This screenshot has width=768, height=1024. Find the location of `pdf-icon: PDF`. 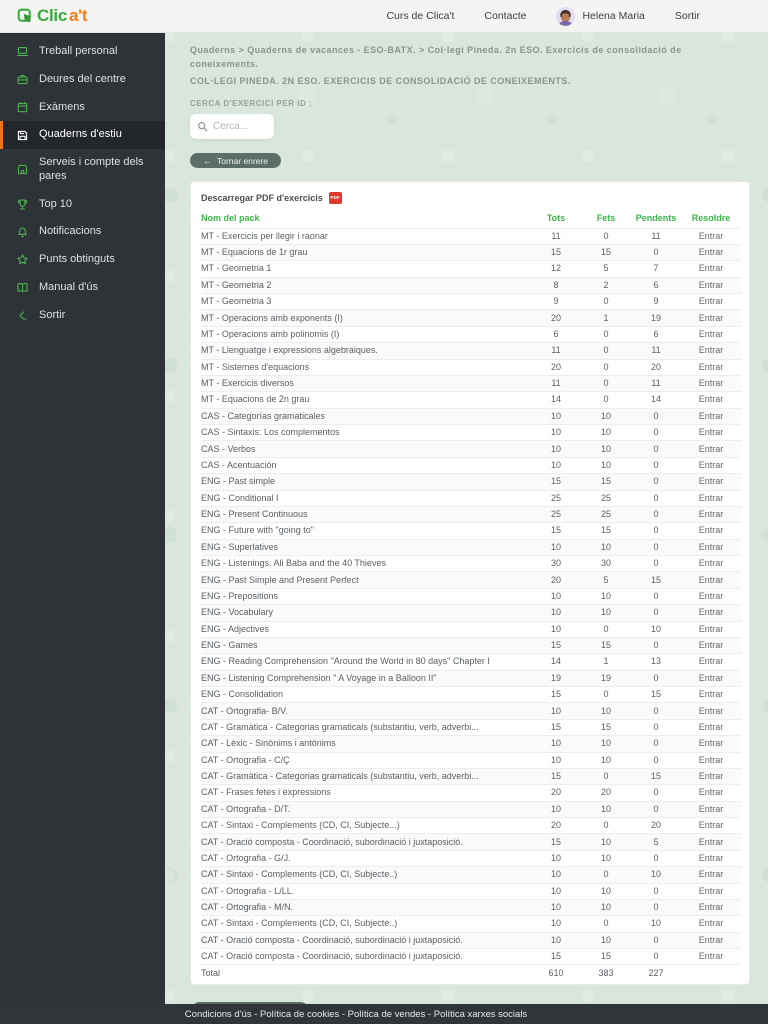

pdf-icon: PDF is located at coordinates (335, 197).